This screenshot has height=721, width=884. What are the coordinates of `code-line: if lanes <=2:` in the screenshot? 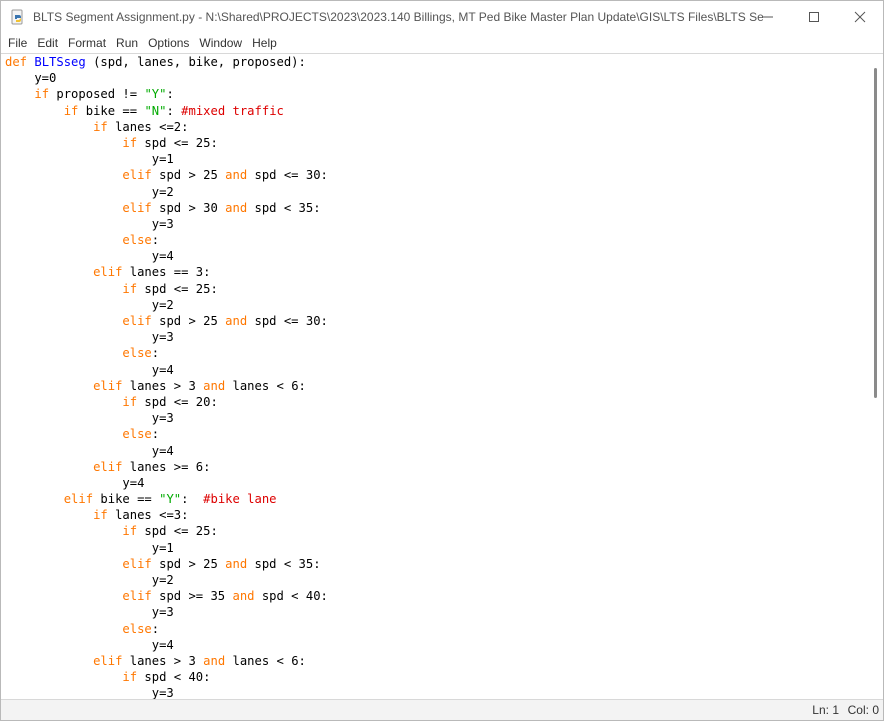 It's located at (436, 127).